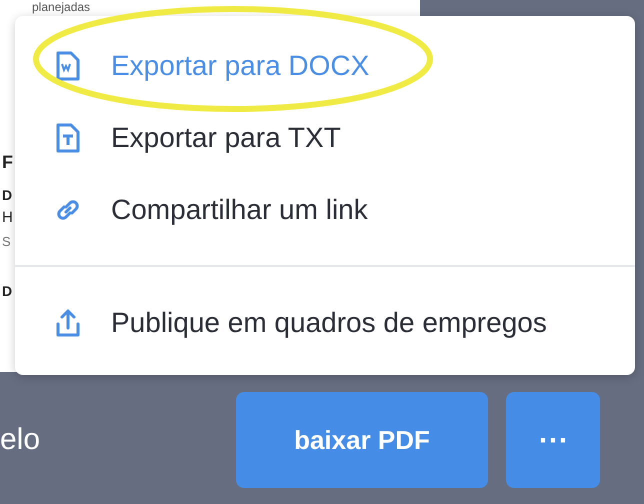 The height and width of the screenshot is (504, 644). Describe the element at coordinates (325, 138) in the screenshot. I see `menu-item: Exportar para TXT` at that location.